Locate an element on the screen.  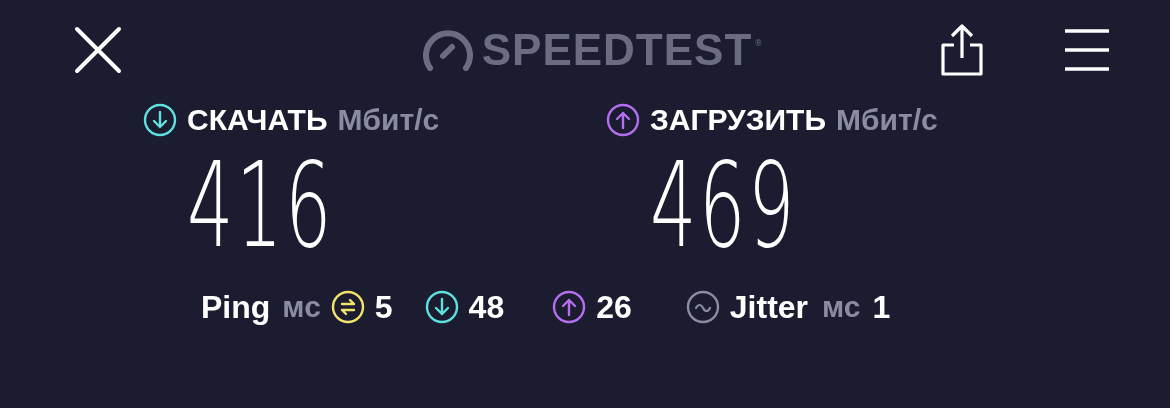
ping-value: 5 is located at coordinates (383, 307).